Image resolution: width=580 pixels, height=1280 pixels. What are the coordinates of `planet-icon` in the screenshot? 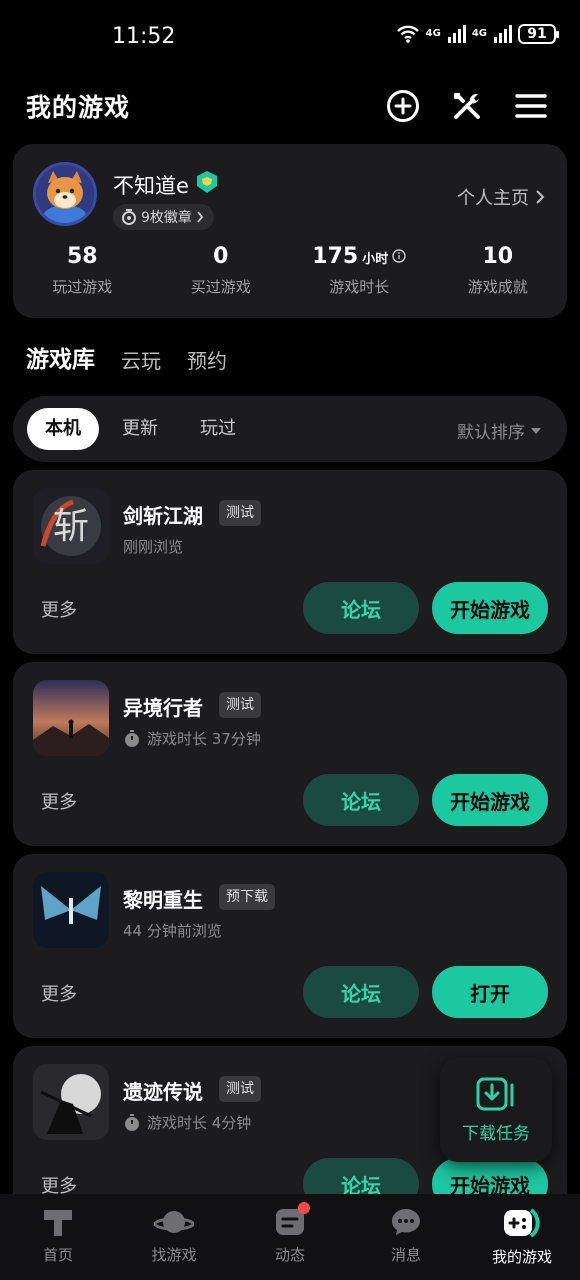 It's located at (174, 1222).